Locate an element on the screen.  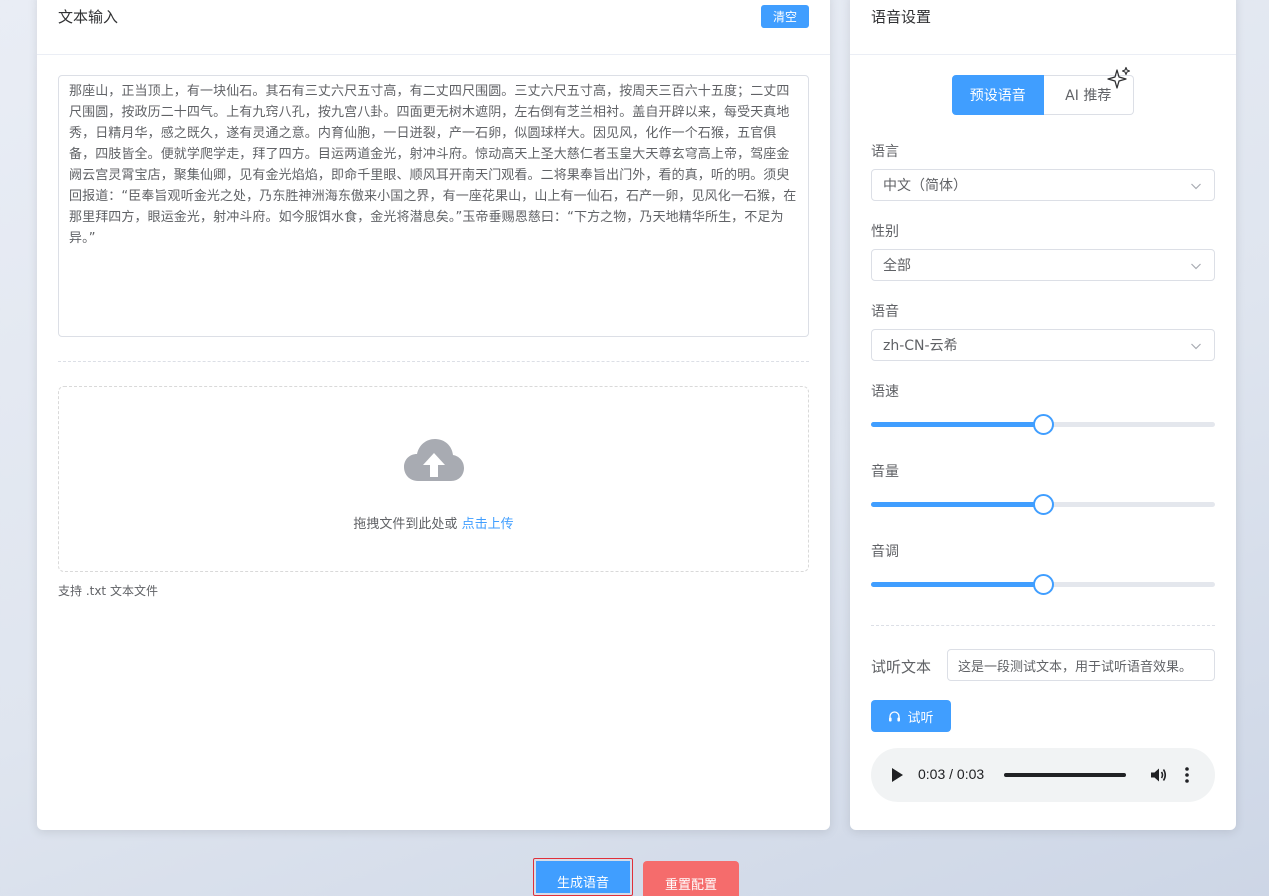
upload-text: 拖拽文件到此处或 点击上传 is located at coordinates (433, 522).